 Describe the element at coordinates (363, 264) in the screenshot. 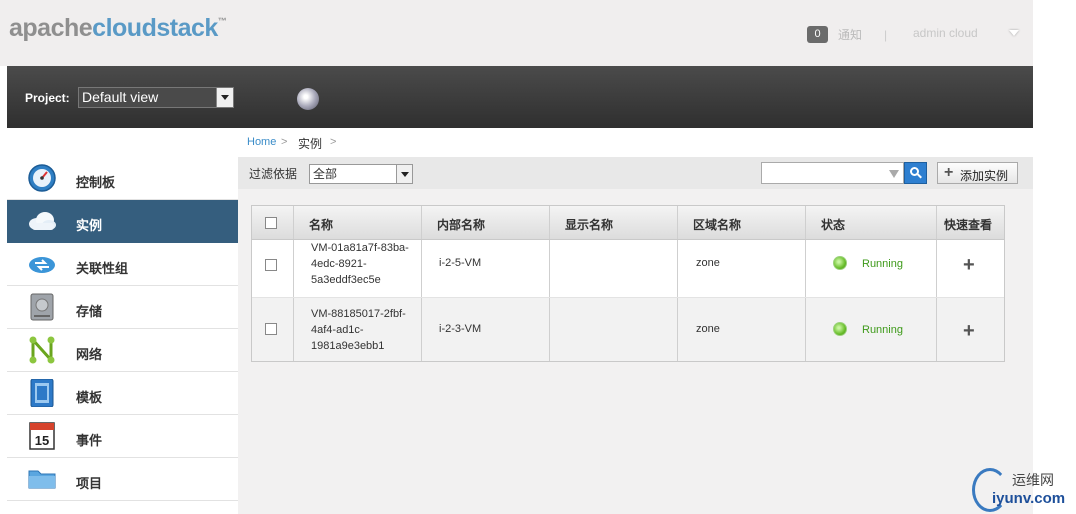

I see `instance-name: VM-01a81a7f-83ba-4edc-8921-5a3eddf3ec5e` at that location.